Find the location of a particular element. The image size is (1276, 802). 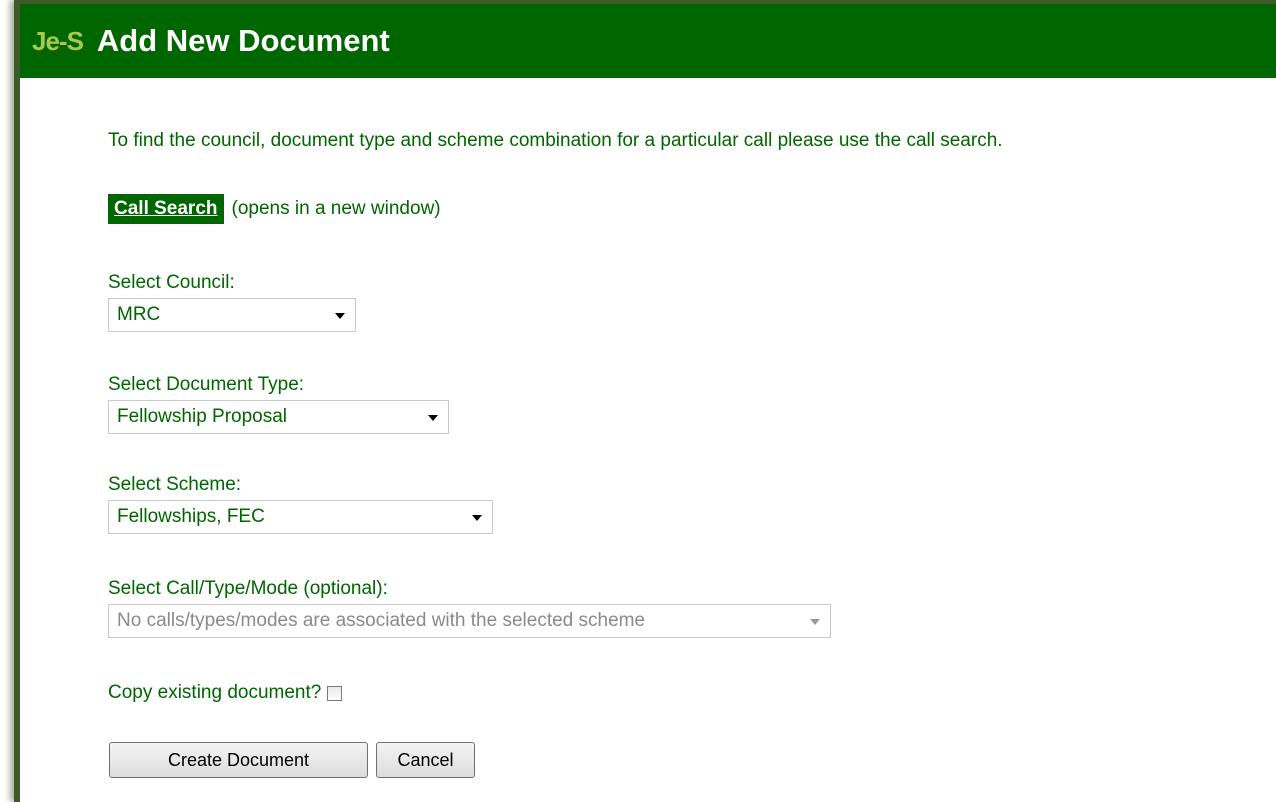

call-search-note: (opens in a new window) is located at coordinates (336, 208).